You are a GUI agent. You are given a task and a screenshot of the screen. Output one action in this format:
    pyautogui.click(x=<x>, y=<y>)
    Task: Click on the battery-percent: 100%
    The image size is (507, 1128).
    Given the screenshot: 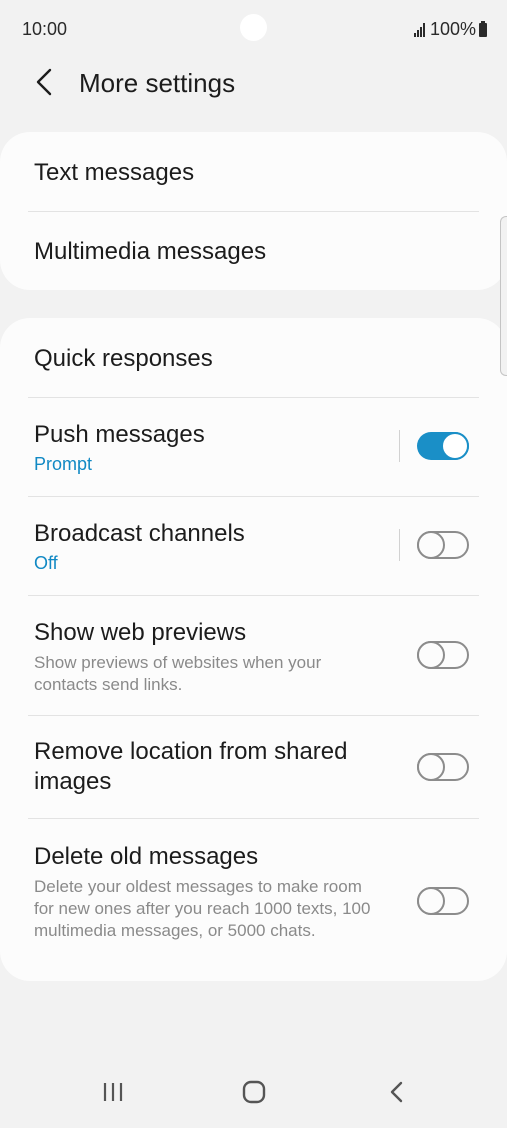 What is the action you would take?
    pyautogui.click(x=452, y=29)
    